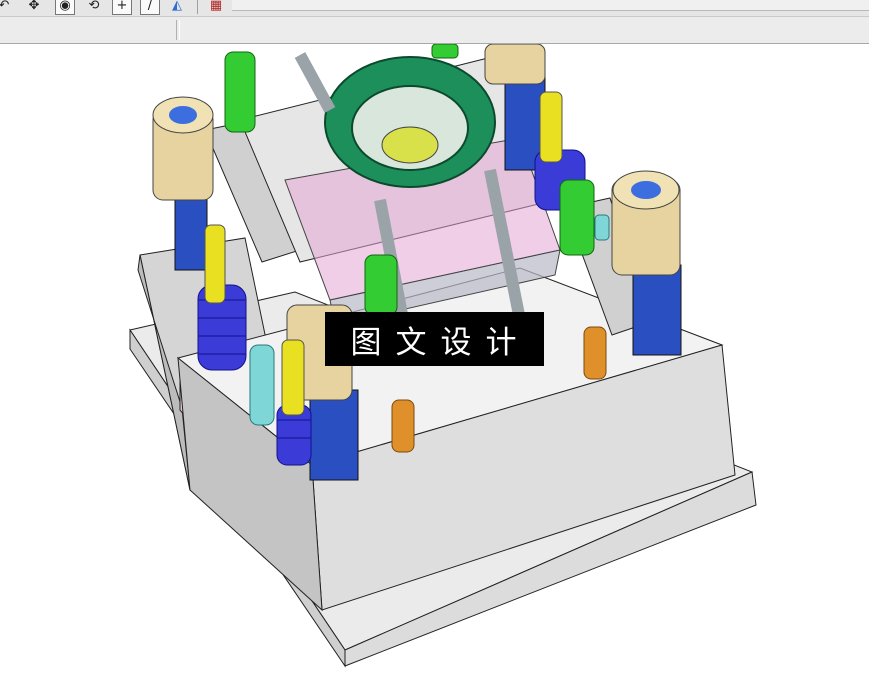 This screenshot has width=869, height=679. I want to click on line-icon: /, so click(150, 7).